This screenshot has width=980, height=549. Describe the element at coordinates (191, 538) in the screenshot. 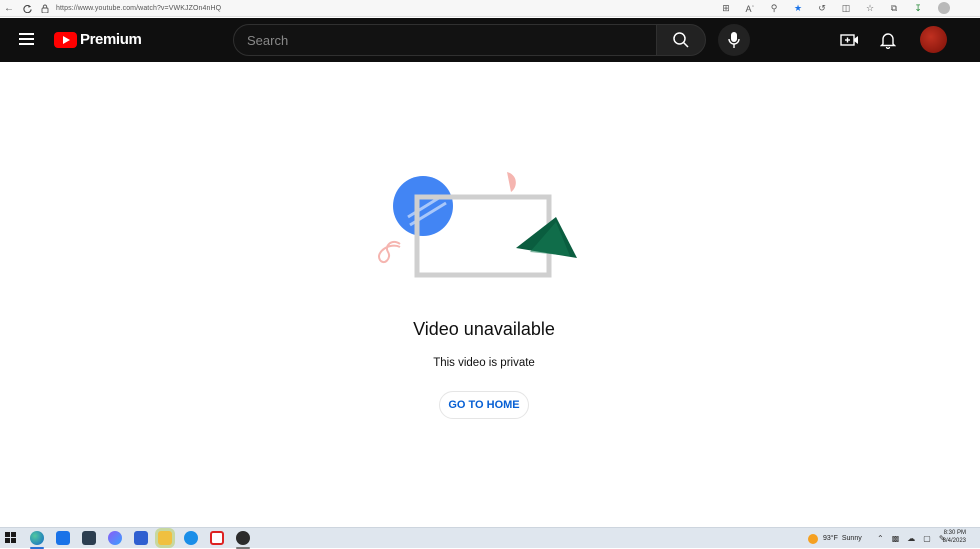

I see `app-blue-icon` at that location.